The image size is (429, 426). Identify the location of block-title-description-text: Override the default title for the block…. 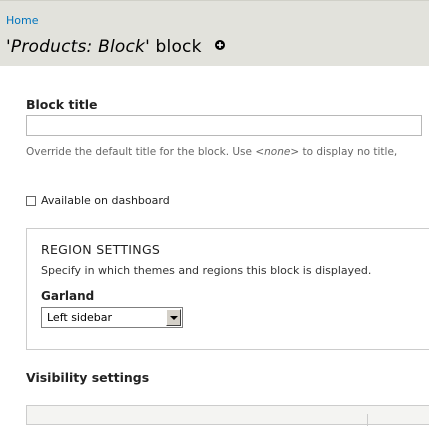
(141, 152).